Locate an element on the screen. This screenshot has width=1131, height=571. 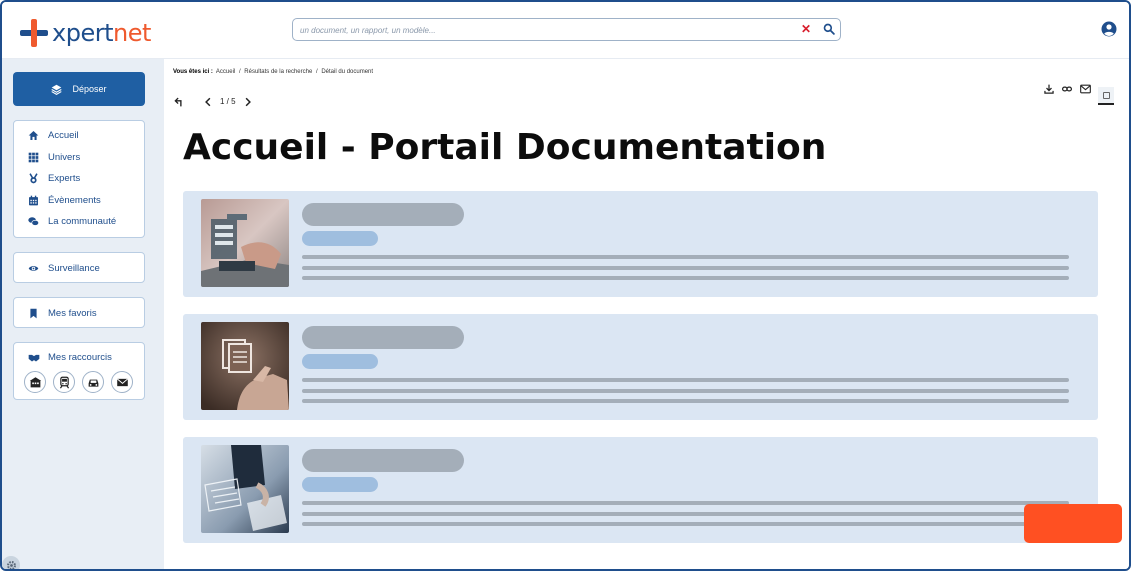
sidebar-item-univers: Univers is located at coordinates (79, 158).